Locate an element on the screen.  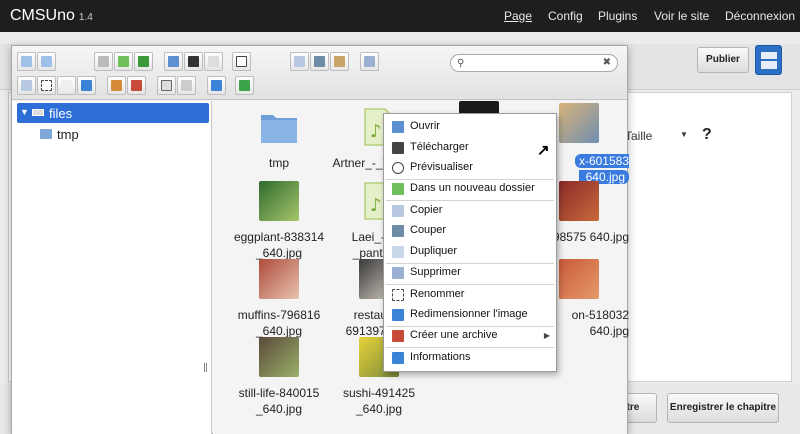
submenu-arrow-icon: ▶ is located at coordinates (546, 335).